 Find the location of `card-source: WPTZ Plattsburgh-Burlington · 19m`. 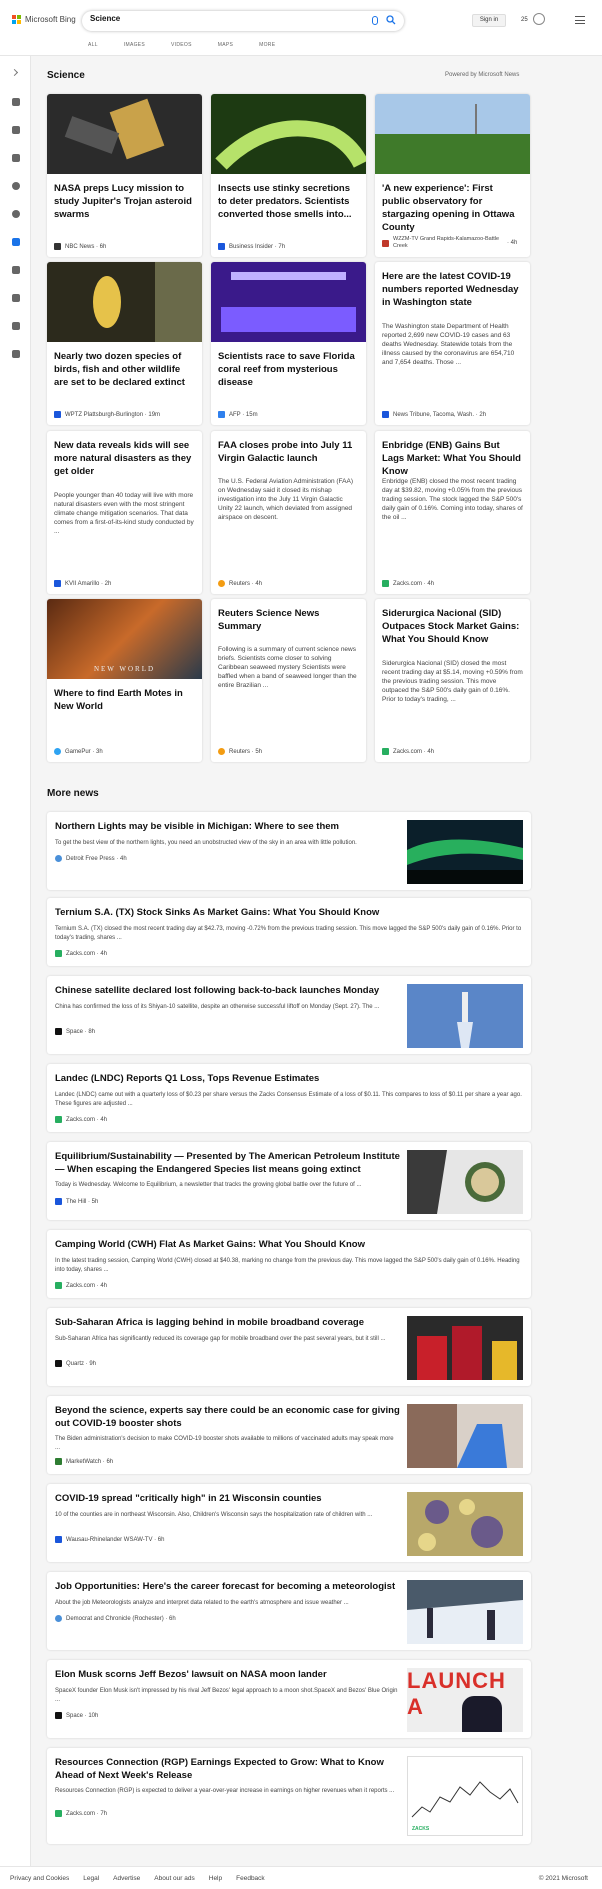

card-source: WPTZ Plattsburgh-Burlington · 19m is located at coordinates (124, 414).